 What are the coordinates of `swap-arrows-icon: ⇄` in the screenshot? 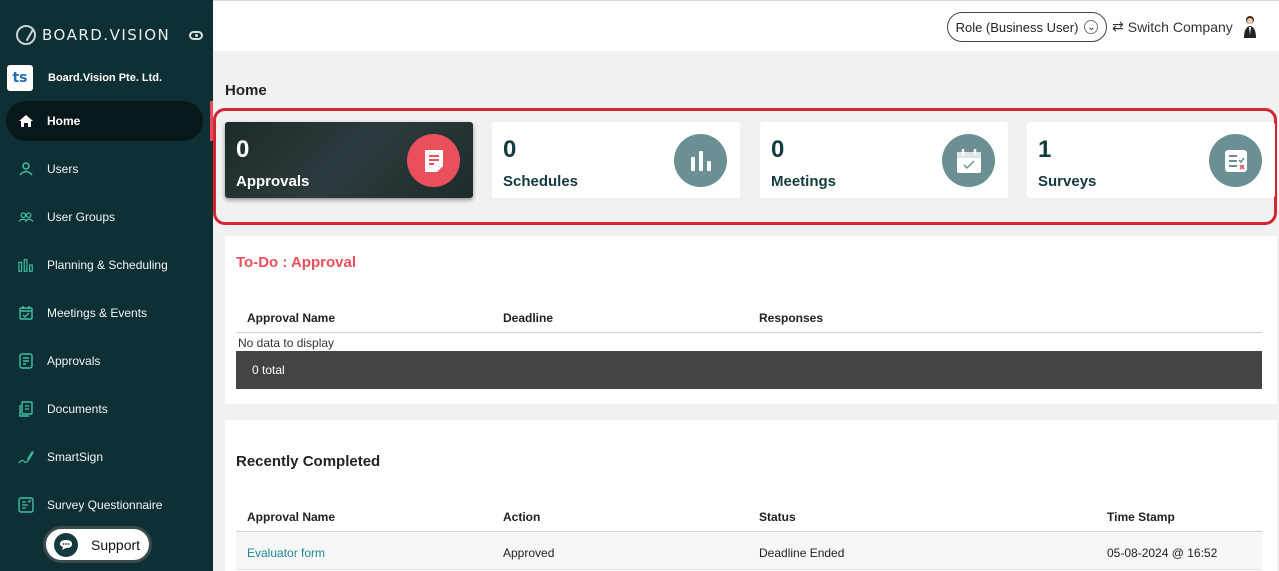 It's located at (1118, 26).